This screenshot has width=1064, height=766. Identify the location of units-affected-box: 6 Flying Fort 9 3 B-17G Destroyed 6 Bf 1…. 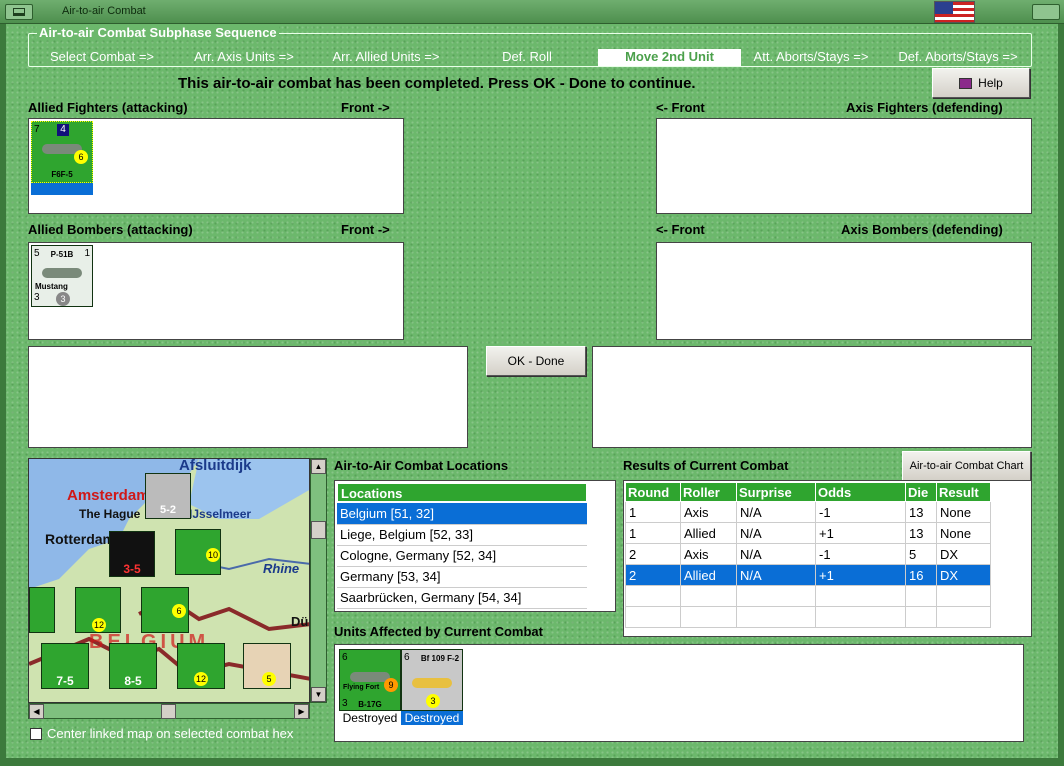
(679, 693).